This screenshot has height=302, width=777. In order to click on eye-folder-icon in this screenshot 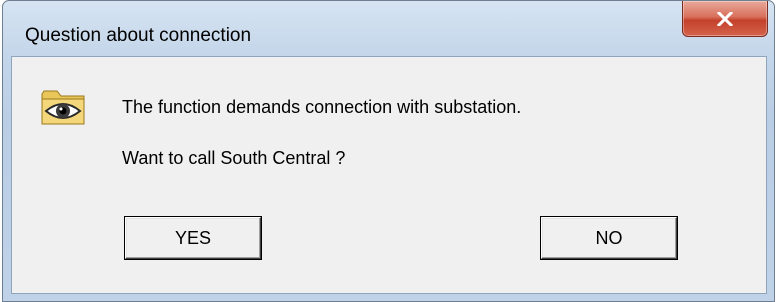, I will do `click(63, 107)`.